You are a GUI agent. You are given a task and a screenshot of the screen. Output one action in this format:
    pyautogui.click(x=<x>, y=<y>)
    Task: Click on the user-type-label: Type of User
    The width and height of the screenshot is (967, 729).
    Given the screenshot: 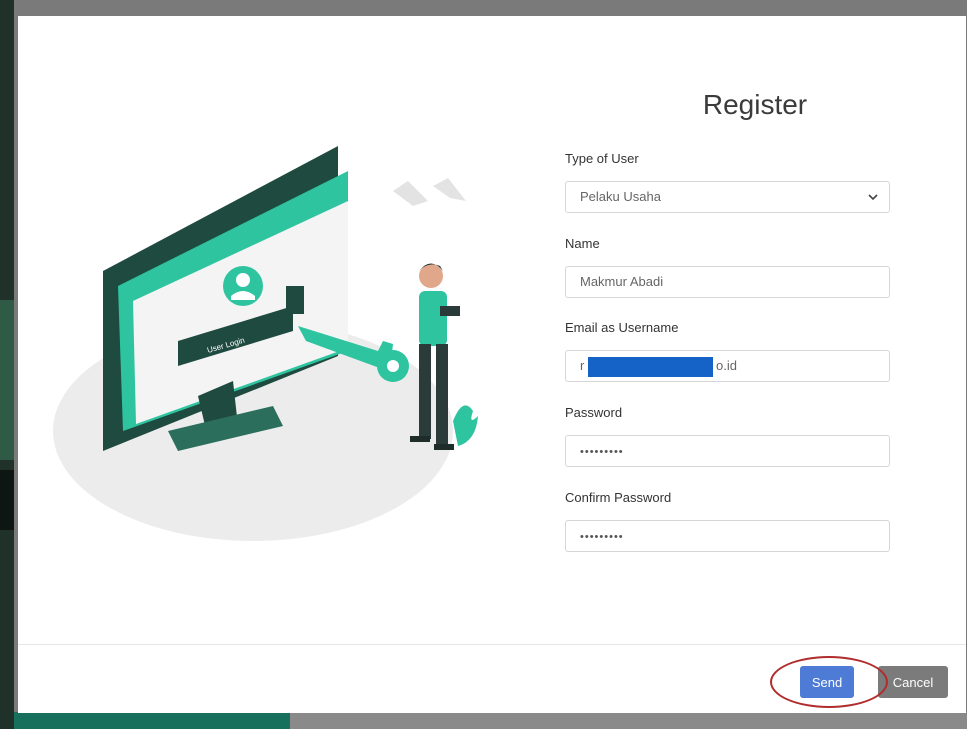 What is the action you would take?
    pyautogui.click(x=602, y=158)
    